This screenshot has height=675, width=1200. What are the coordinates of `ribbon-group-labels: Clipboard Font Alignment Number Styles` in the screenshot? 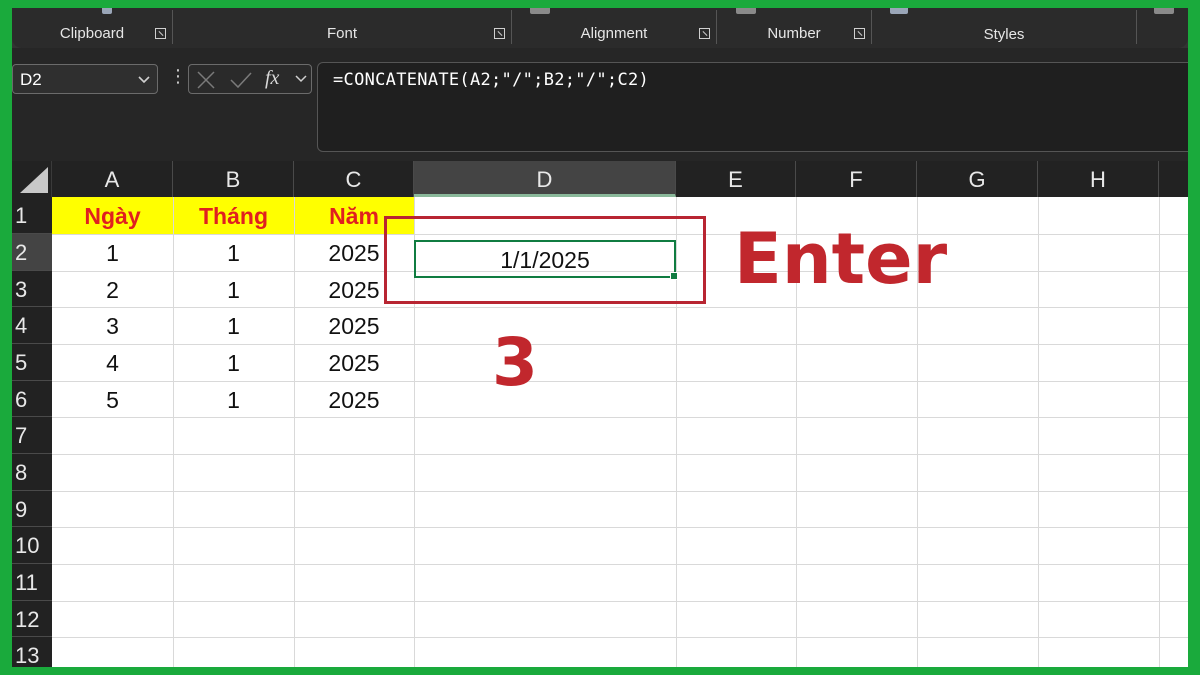 It's located at (600, 28).